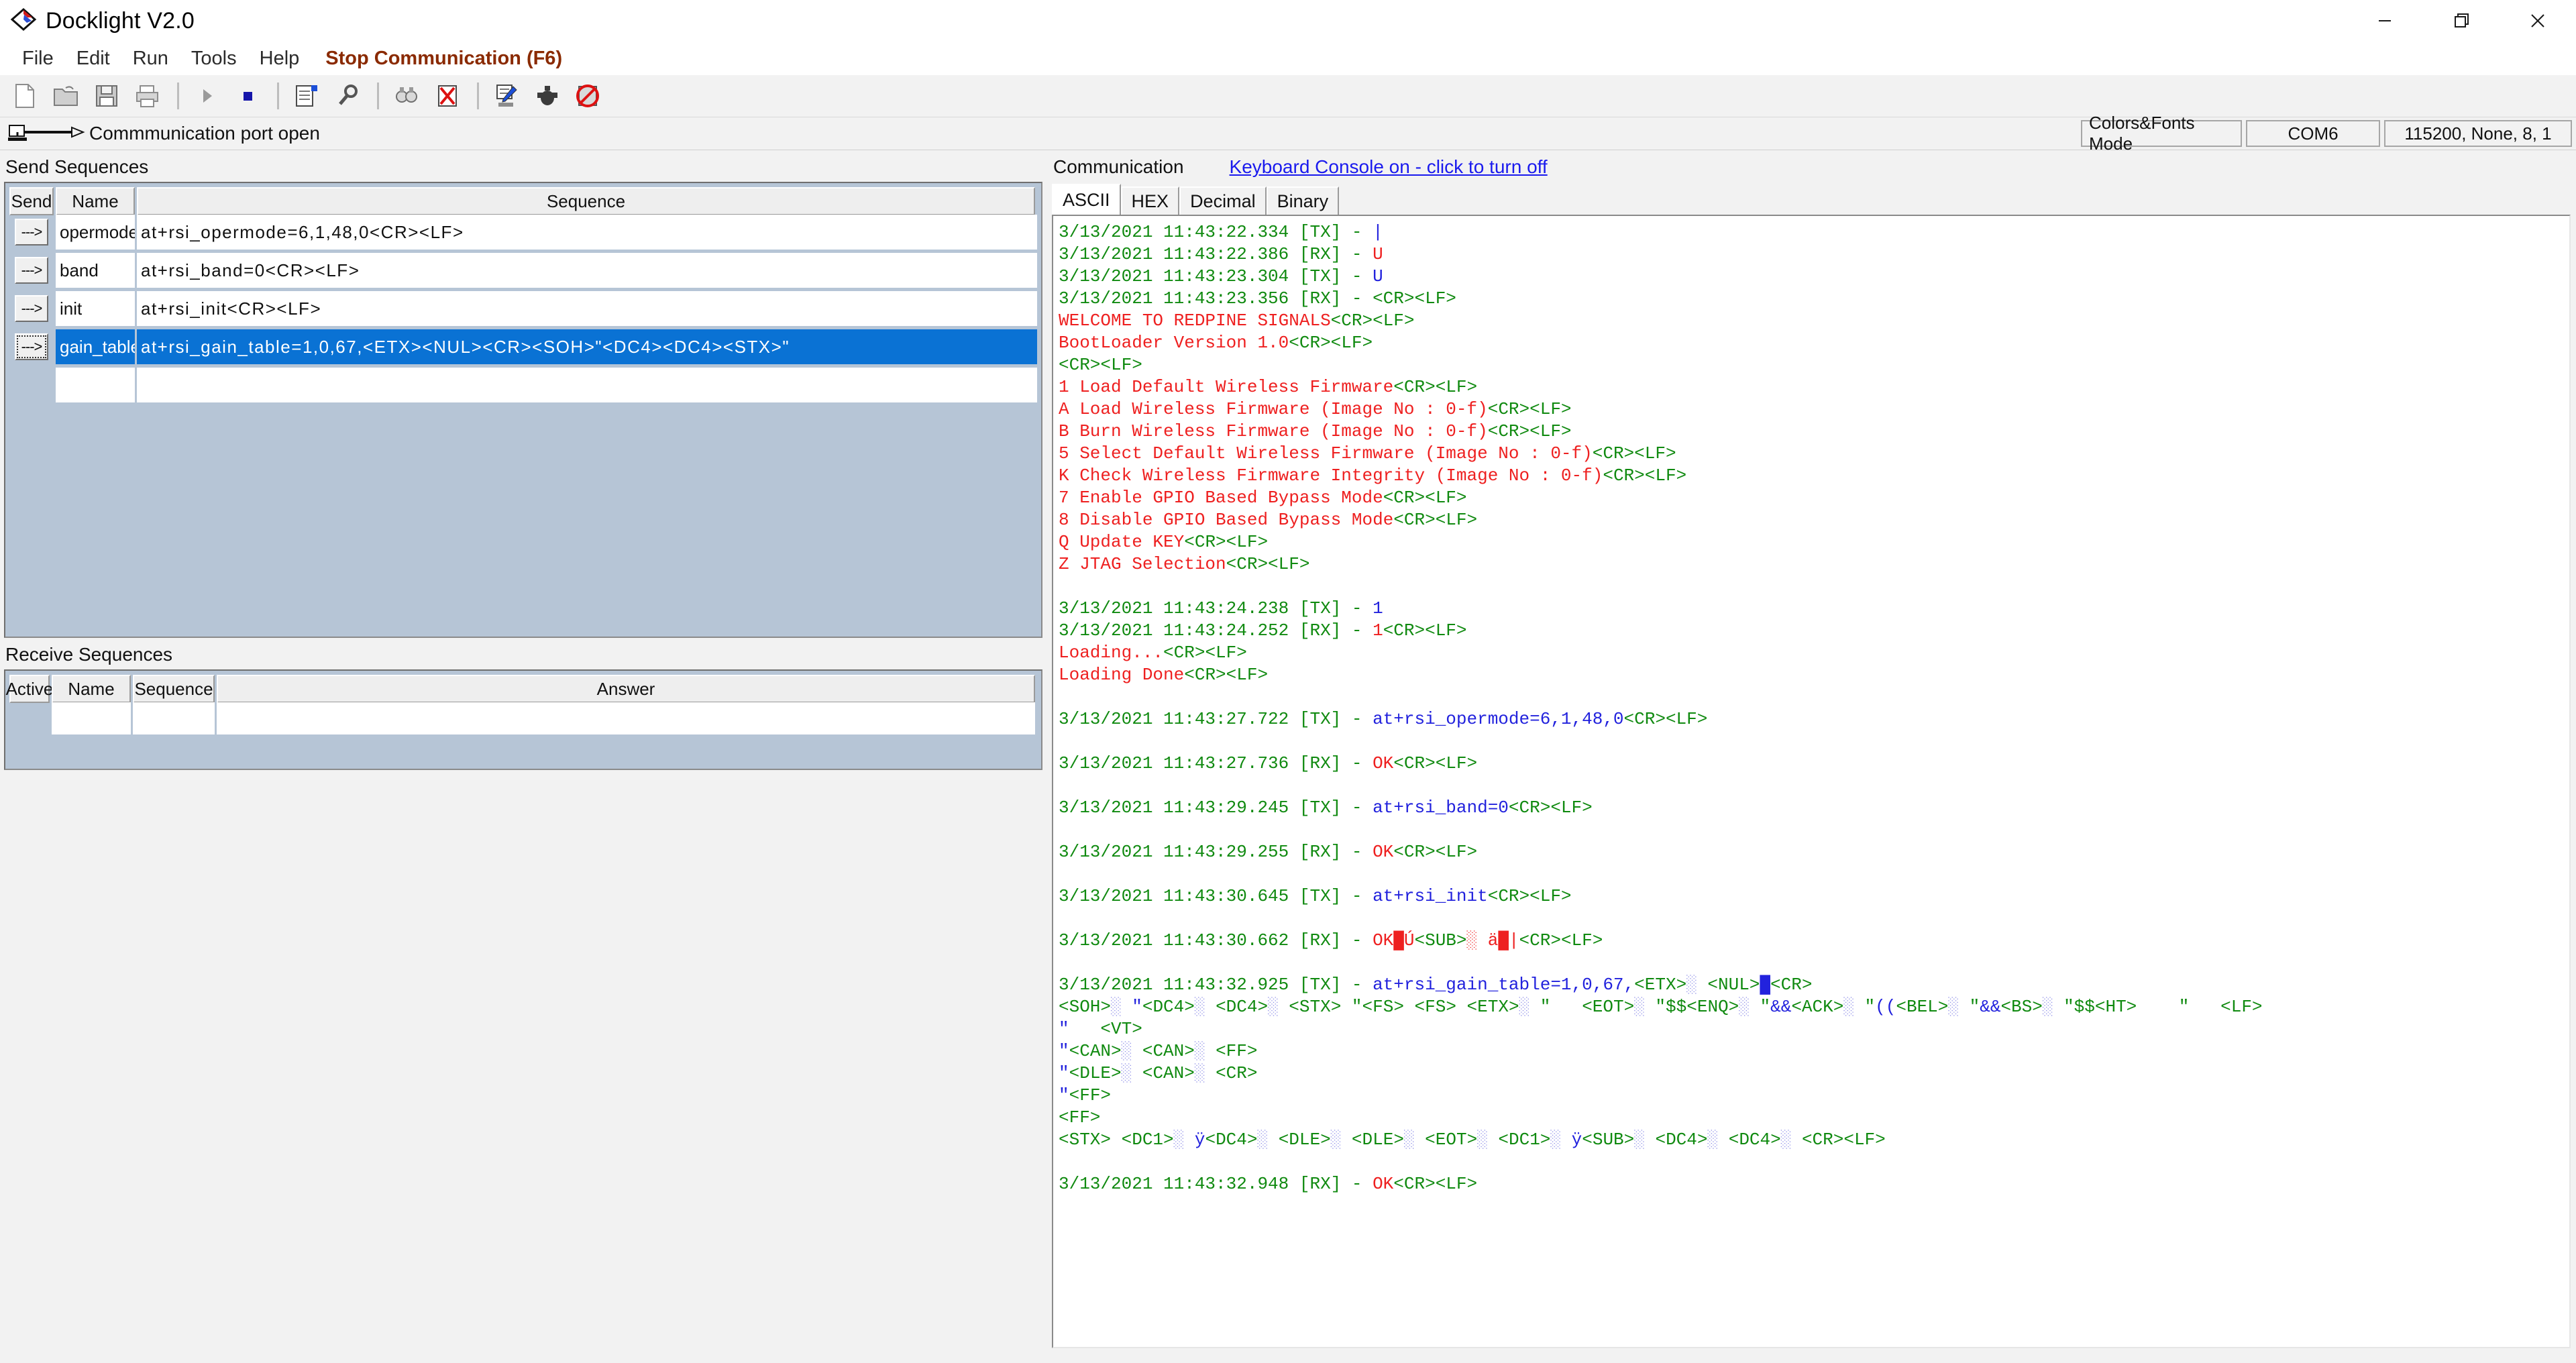  I want to click on docklight-logo-icon, so click(24, 21).